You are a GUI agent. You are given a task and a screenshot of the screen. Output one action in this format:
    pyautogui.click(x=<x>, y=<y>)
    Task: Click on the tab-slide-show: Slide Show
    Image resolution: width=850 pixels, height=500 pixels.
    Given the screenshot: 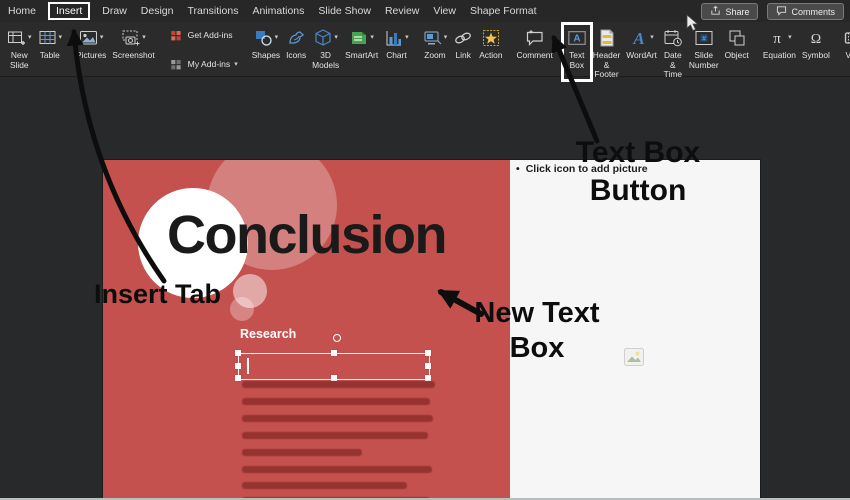 What is the action you would take?
    pyautogui.click(x=344, y=11)
    